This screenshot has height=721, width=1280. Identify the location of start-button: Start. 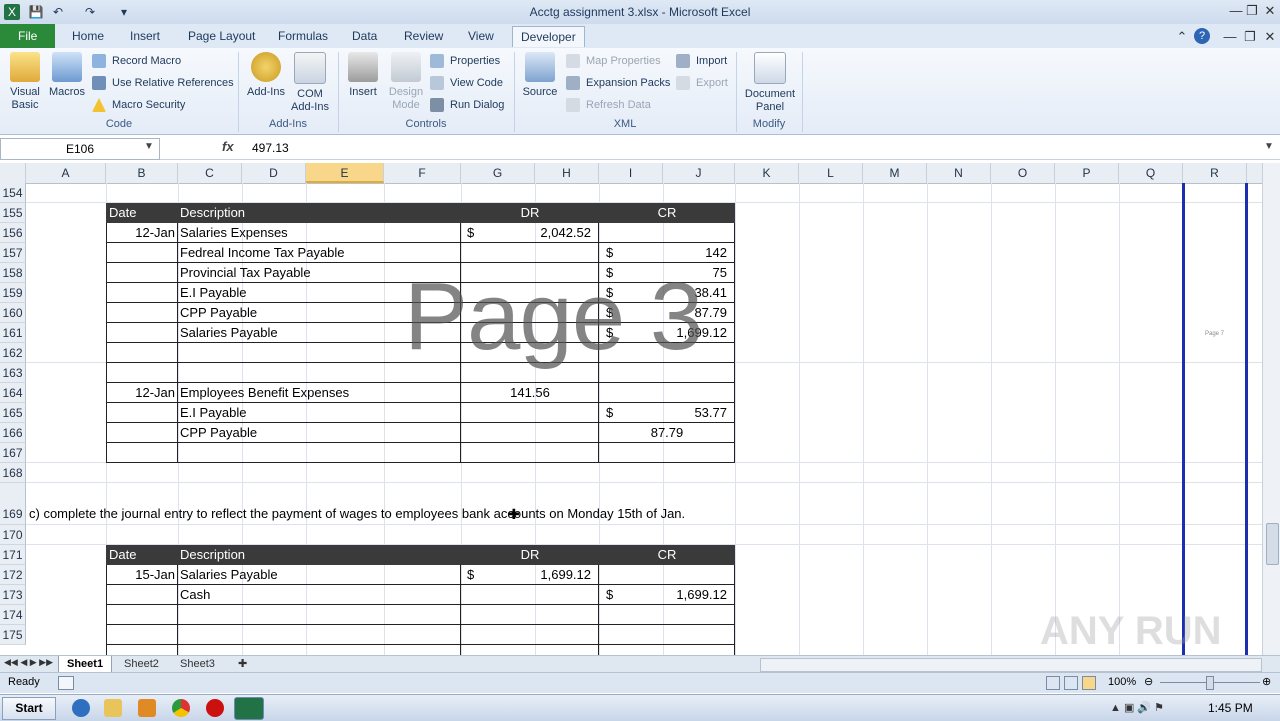
(29, 708).